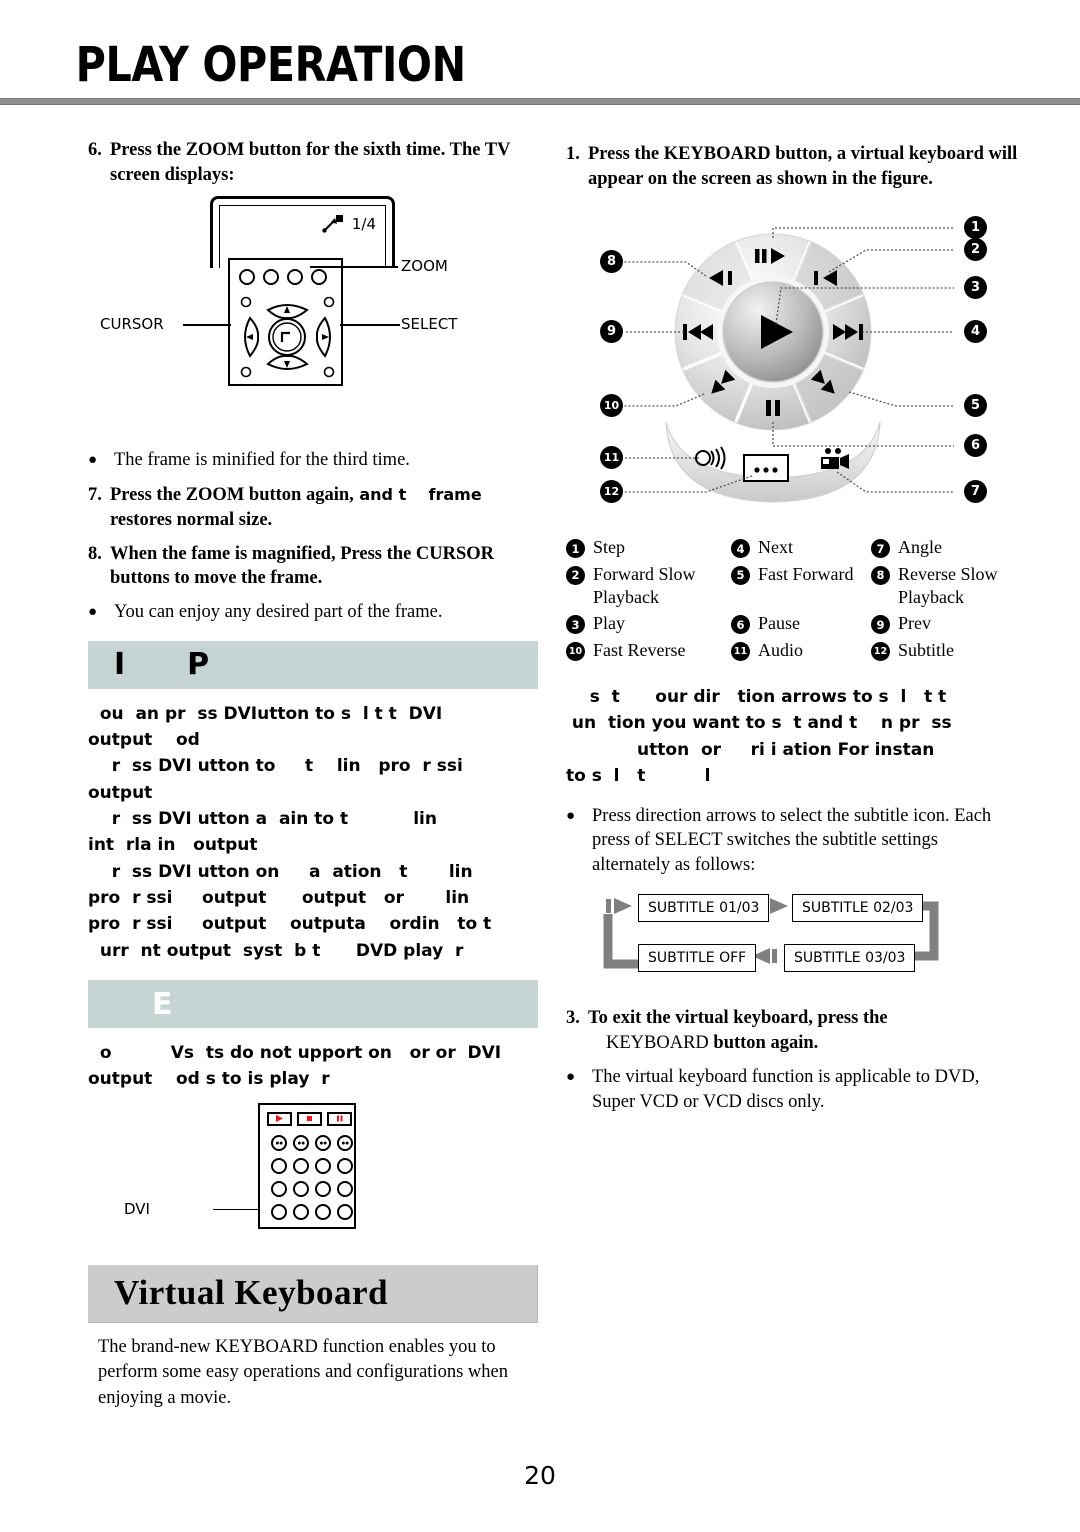  What do you see at coordinates (806, 573) in the screenshot?
I see `legend-label: Fast Forward` at bounding box center [806, 573].